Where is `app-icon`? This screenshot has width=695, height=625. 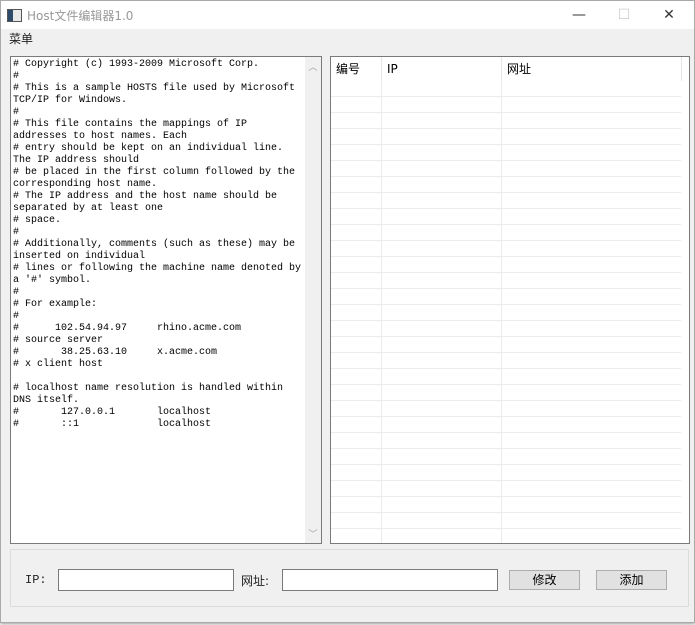 app-icon is located at coordinates (14, 15).